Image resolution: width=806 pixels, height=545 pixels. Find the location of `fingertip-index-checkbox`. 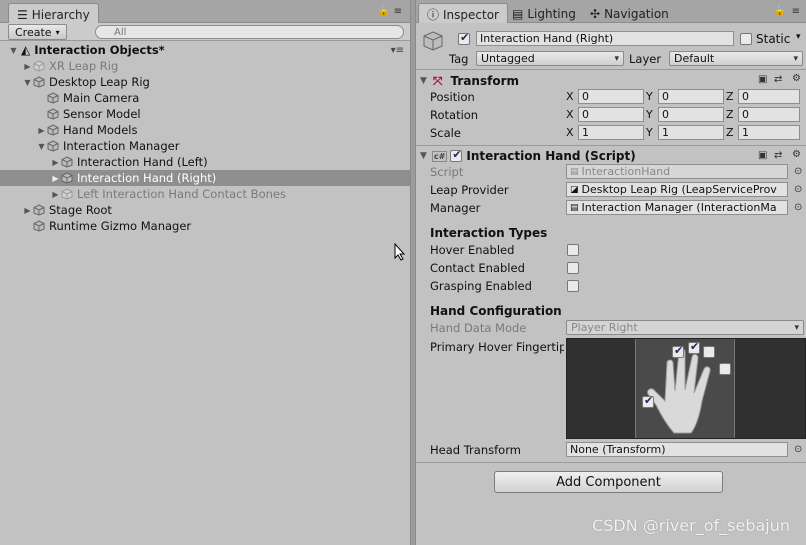

fingertip-index-checkbox is located at coordinates (678, 351).